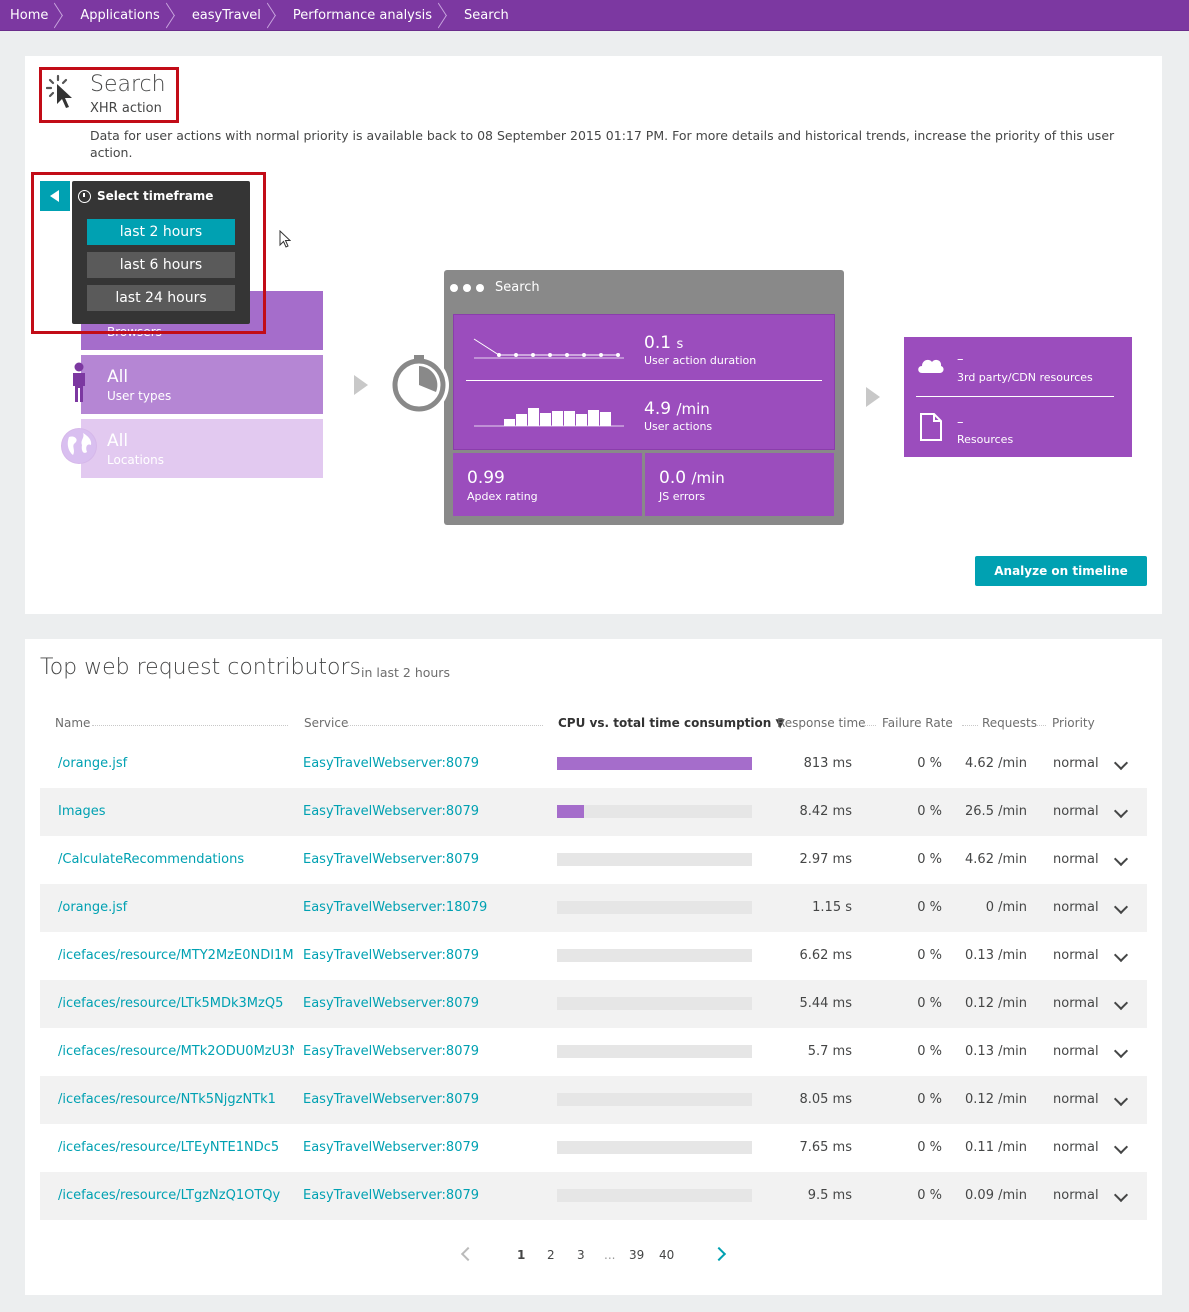 The image size is (1189, 1312). Describe the element at coordinates (176, 1051) in the screenshot. I see `request-name-link: /icefaces/resource/MTk2ODU0MzU3NQ` at that location.